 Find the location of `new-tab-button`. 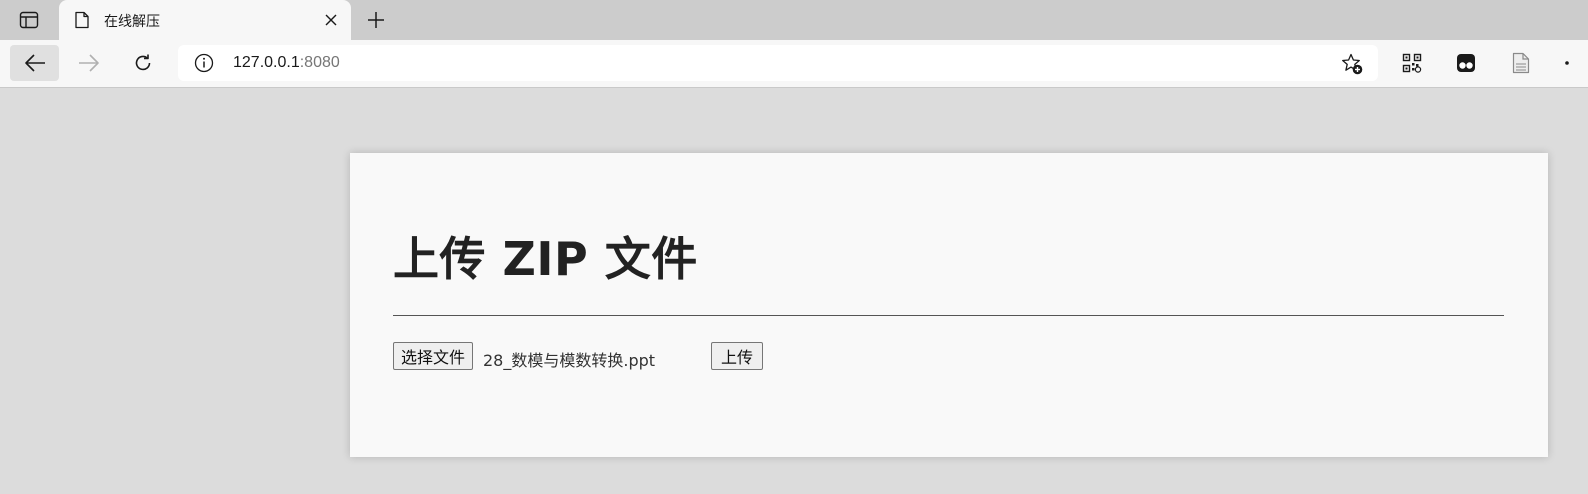

new-tab-button is located at coordinates (376, 20).